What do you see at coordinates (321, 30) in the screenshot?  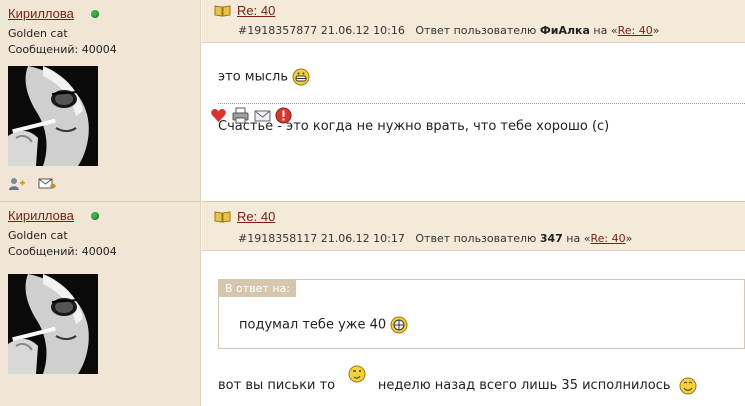 I see `post-id-date: #1918357877 21.06.12 10:16` at bounding box center [321, 30].